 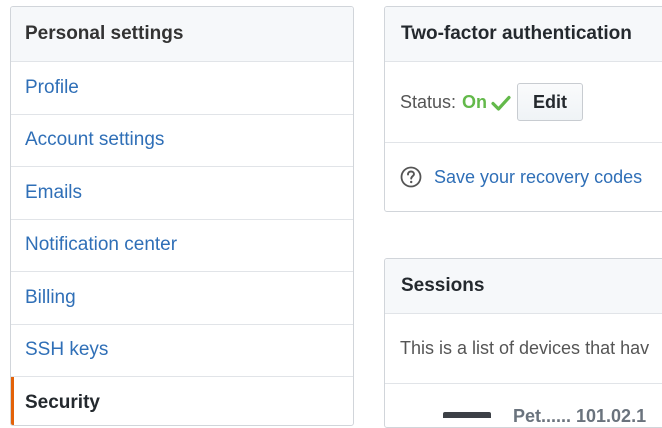 What do you see at coordinates (501, 103) in the screenshot?
I see `check-icon` at bounding box center [501, 103].